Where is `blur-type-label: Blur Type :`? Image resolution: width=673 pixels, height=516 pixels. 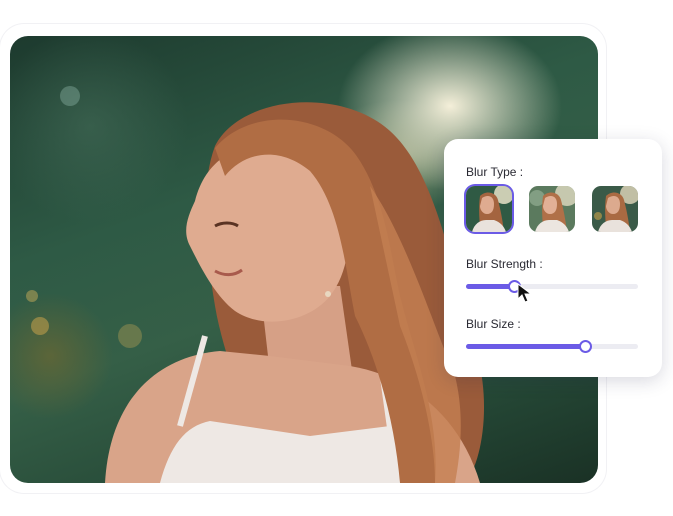 blur-type-label: Blur Type : is located at coordinates (495, 172).